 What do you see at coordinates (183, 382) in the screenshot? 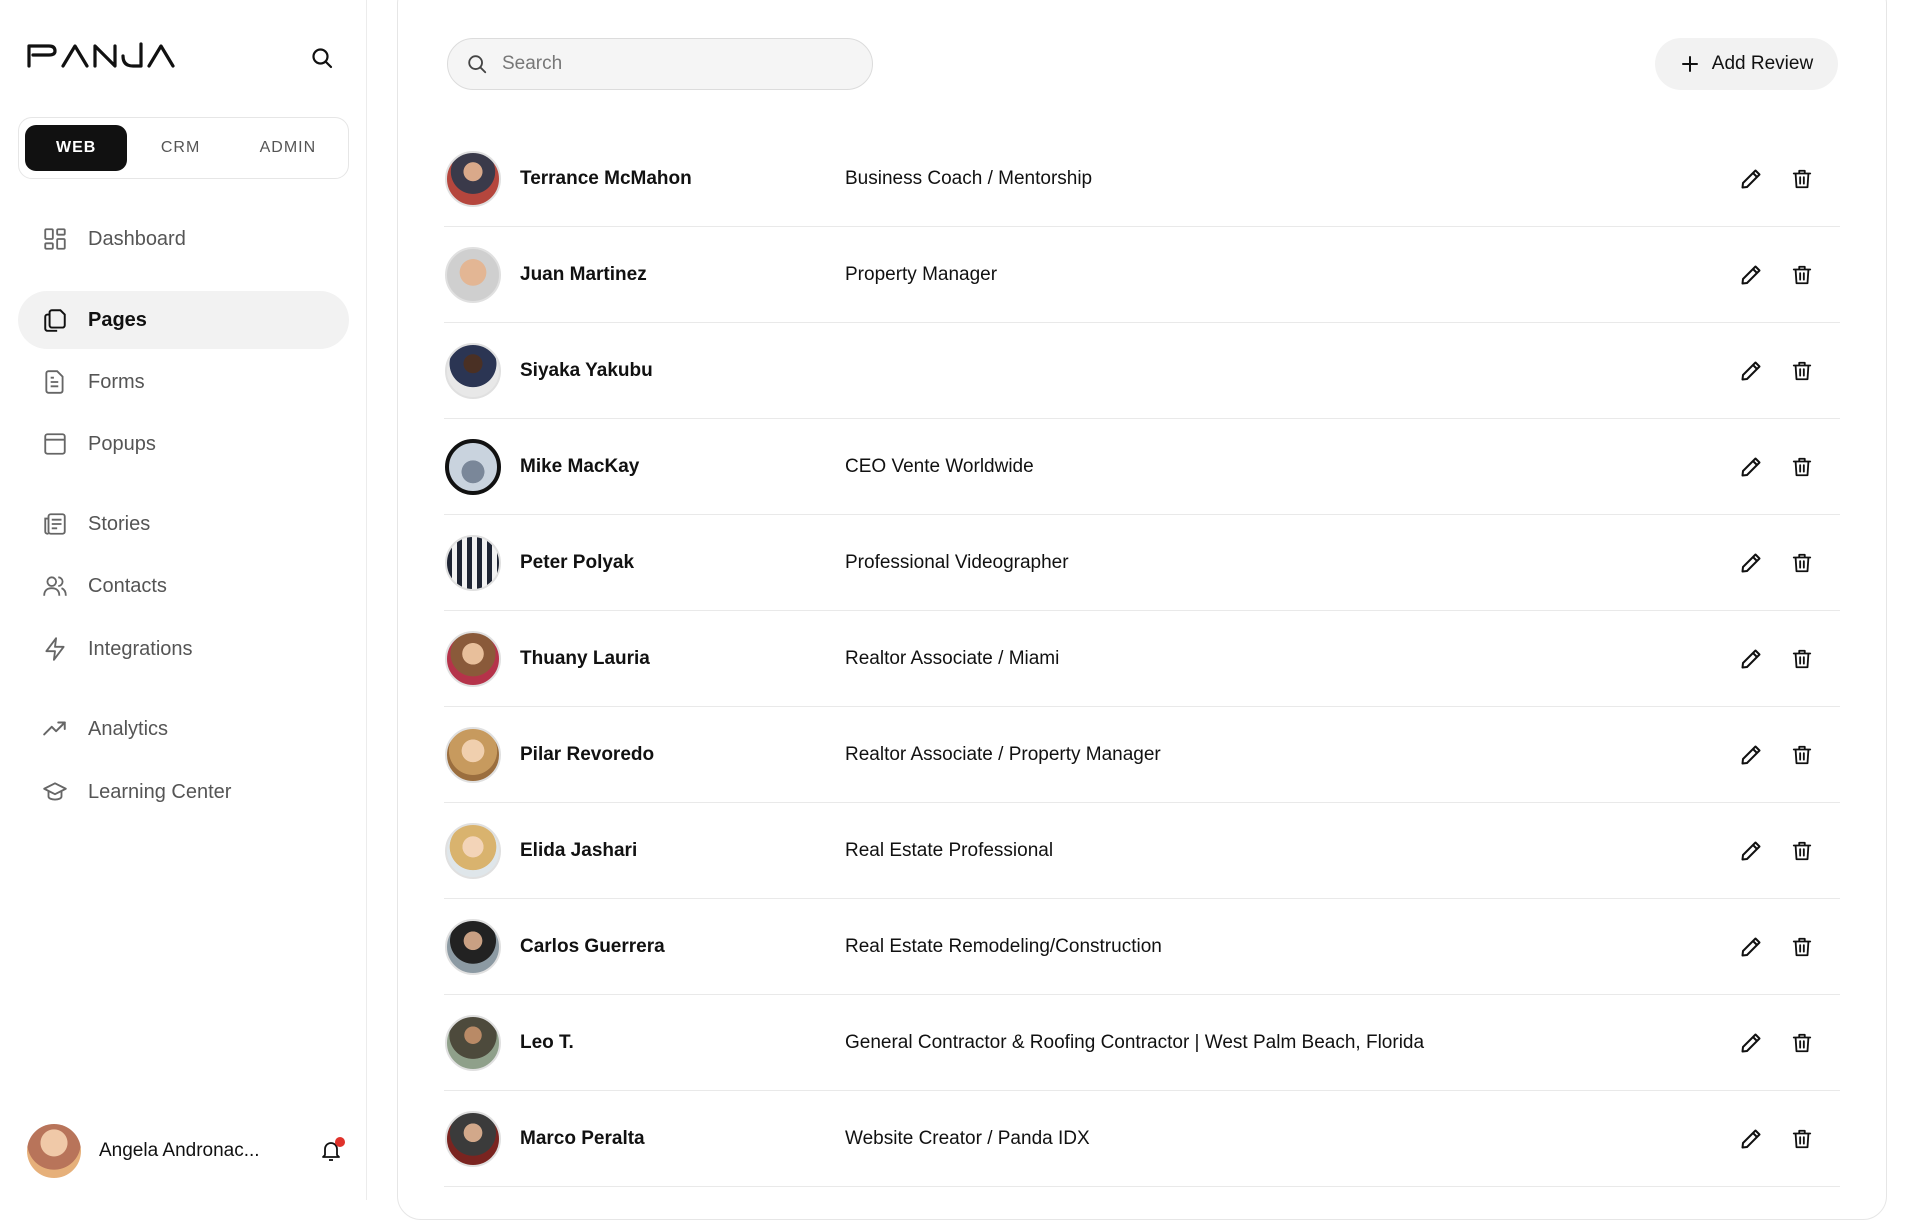
I see `nav-forms: Forms` at bounding box center [183, 382].